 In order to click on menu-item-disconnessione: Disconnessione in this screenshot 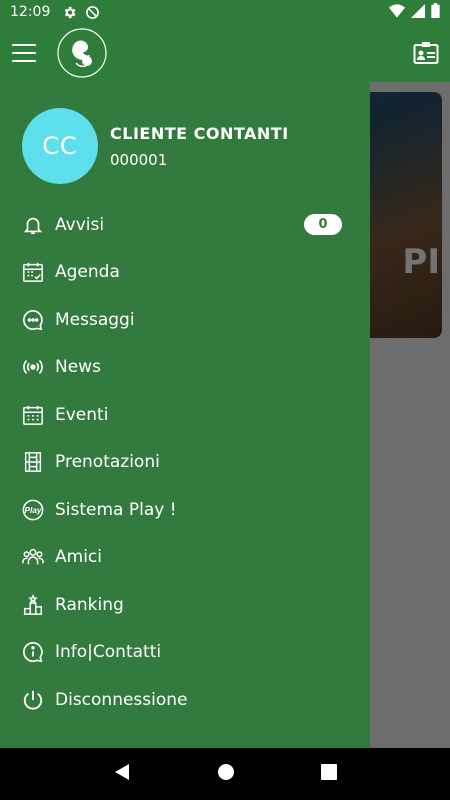, I will do `click(185, 700)`.